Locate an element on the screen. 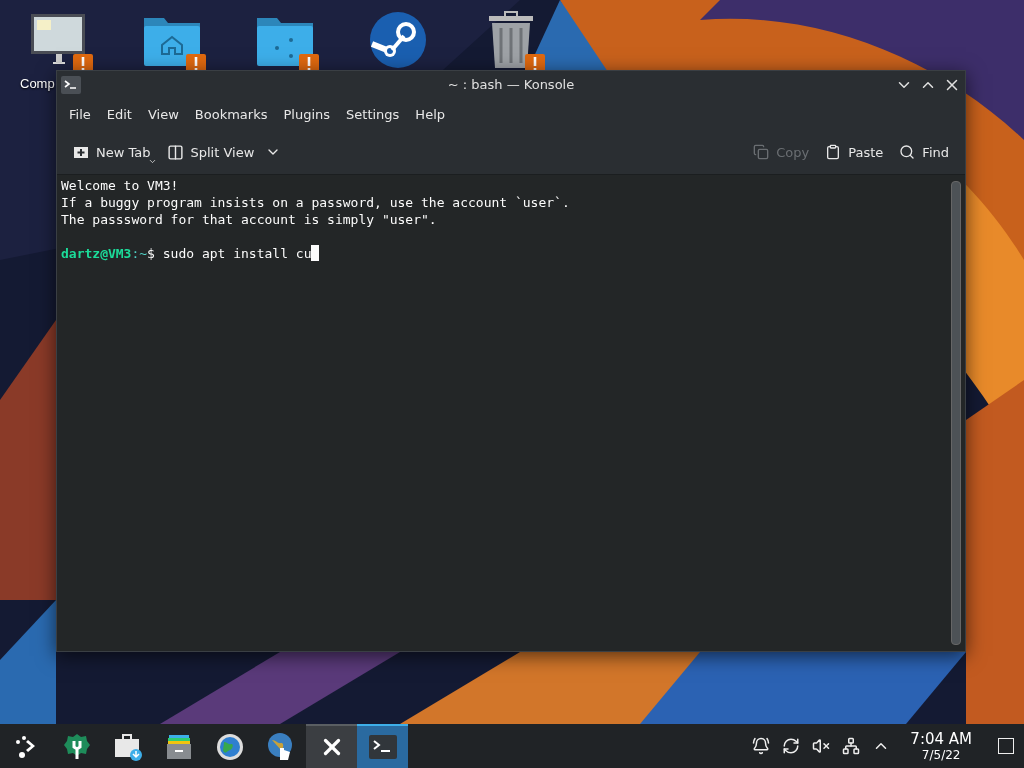 The width and height of the screenshot is (1024, 768). menu-item: View is located at coordinates (163, 114).